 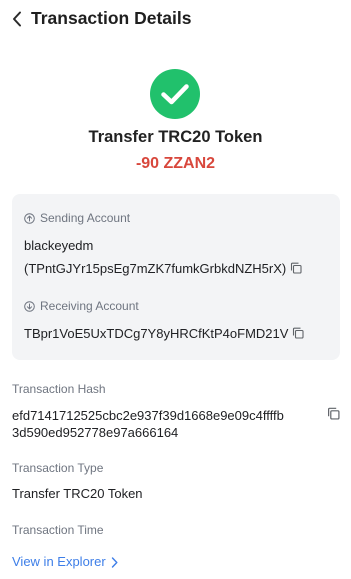 What do you see at coordinates (58, 530) in the screenshot?
I see `transaction-time-label: Transaction Time` at bounding box center [58, 530].